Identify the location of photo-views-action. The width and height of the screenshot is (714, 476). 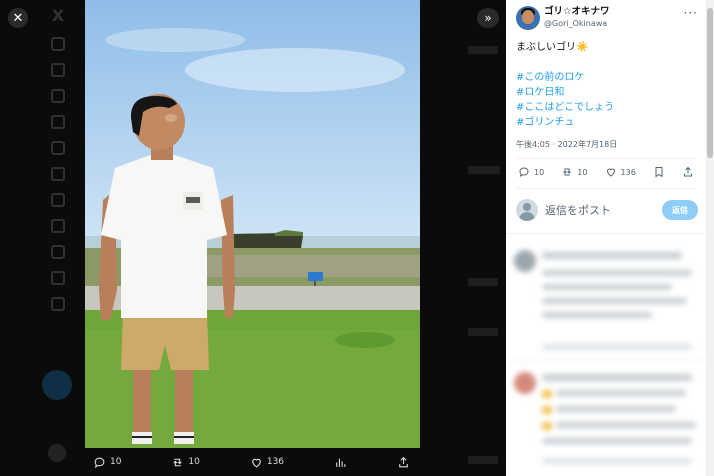
(340, 462).